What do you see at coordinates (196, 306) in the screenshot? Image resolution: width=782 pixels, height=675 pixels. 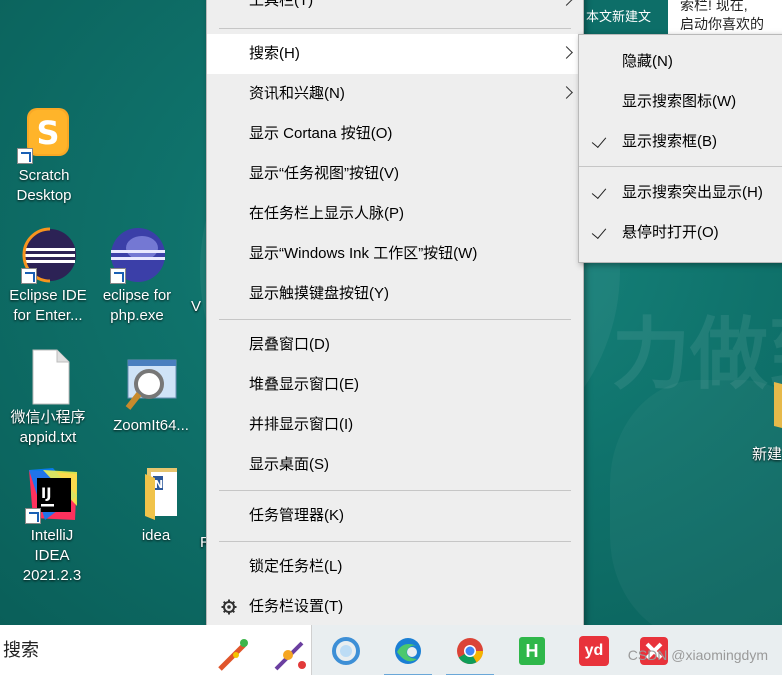 I see `desktop-icon-partial-label: V` at bounding box center [196, 306].